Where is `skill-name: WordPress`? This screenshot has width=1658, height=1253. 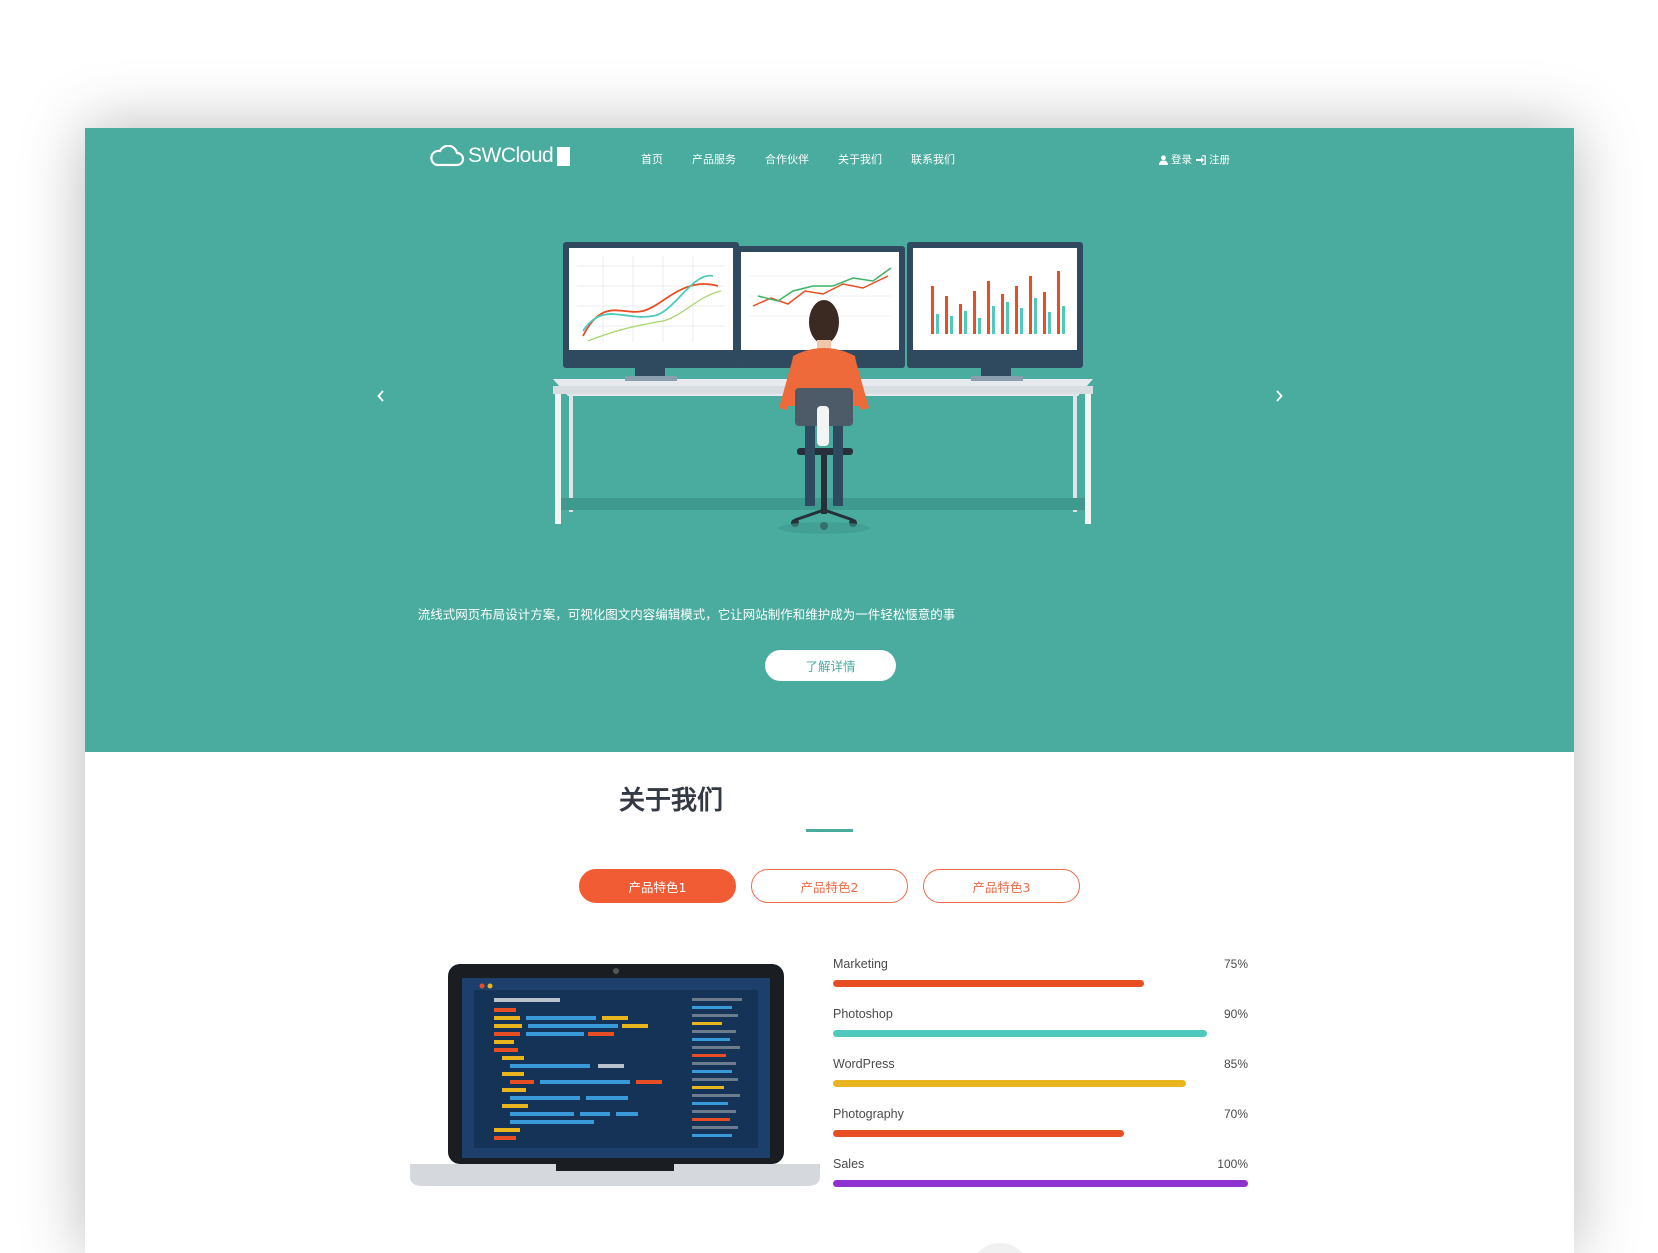
skill-name: WordPress is located at coordinates (864, 1064).